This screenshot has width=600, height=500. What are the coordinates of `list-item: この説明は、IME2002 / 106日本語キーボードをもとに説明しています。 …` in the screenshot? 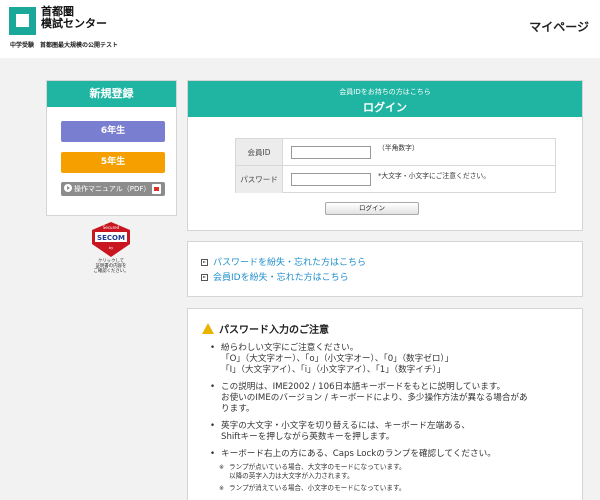 It's located at (390, 398).